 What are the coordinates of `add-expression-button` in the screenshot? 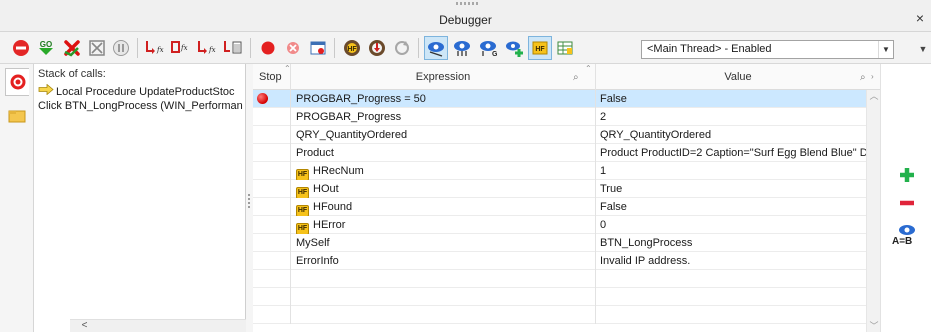 It's located at (907, 175).